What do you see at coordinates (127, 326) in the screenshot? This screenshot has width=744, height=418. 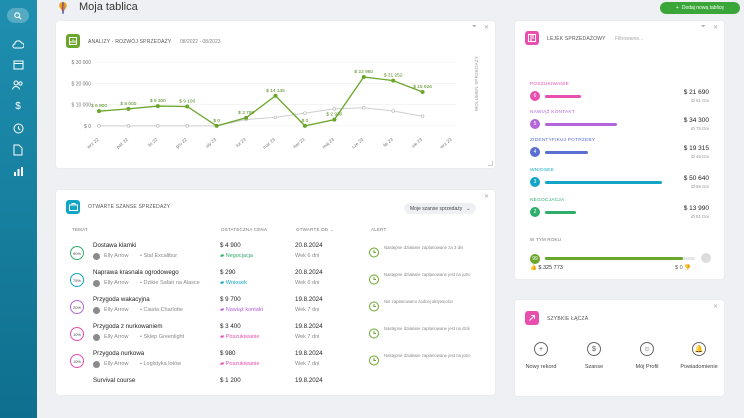 I see `opportunity-name: Przygoda z nurkowaniem` at bounding box center [127, 326].